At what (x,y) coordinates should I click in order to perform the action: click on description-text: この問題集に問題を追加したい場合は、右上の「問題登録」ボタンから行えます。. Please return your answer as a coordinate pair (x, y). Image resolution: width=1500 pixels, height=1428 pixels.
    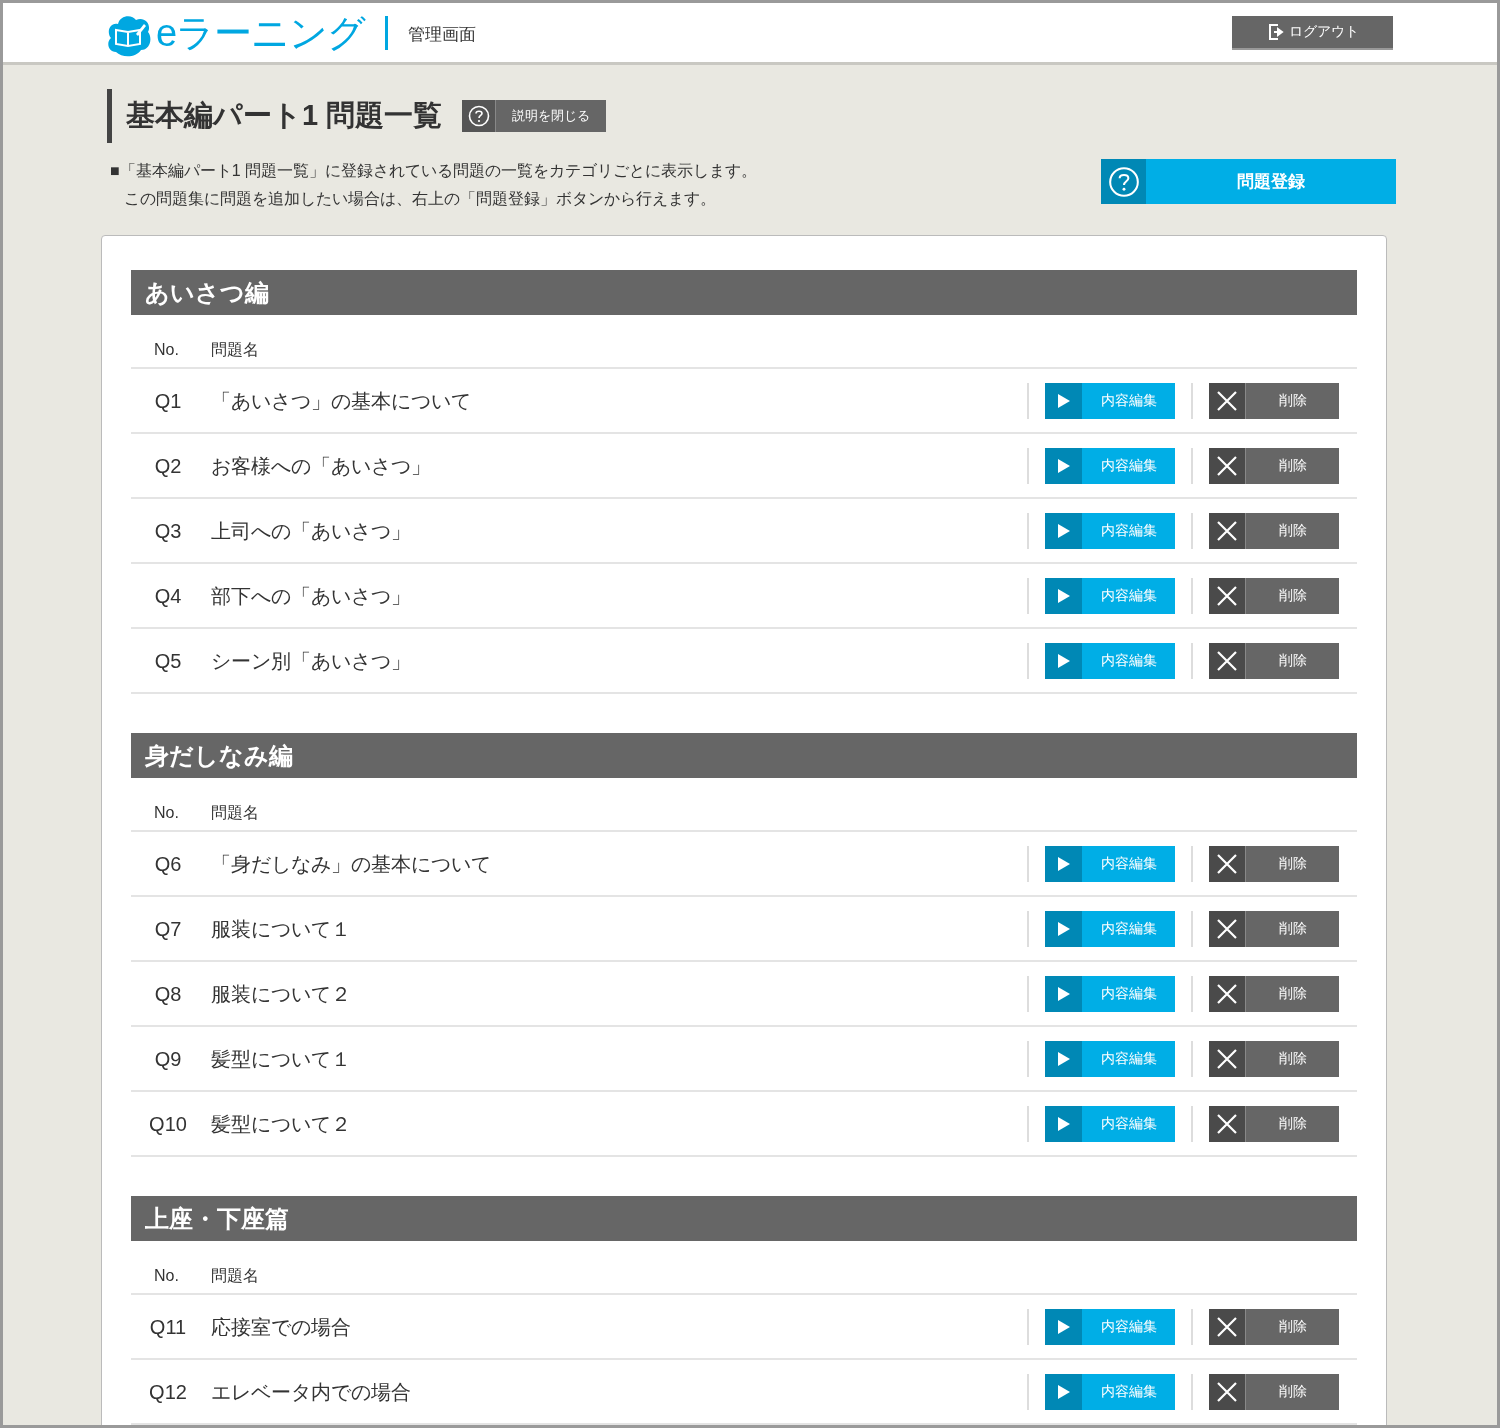
    Looking at the image, I should click on (420, 199).